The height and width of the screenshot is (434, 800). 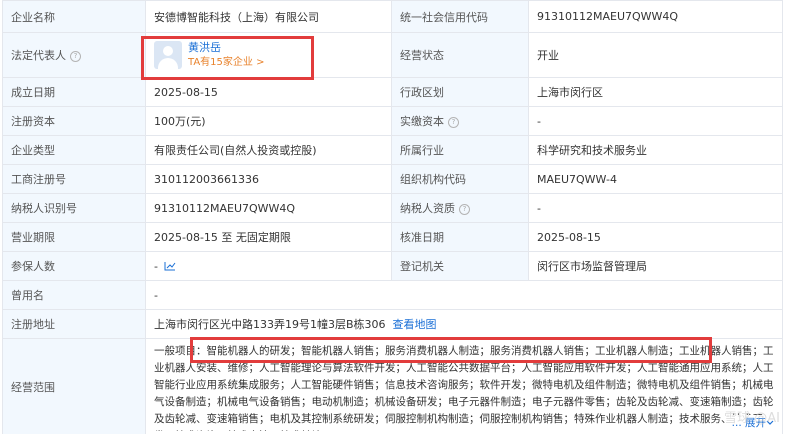 I want to click on row-established: 成立日期 2025-08-15 行政区划 上海市闵行区, so click(x=392, y=92).